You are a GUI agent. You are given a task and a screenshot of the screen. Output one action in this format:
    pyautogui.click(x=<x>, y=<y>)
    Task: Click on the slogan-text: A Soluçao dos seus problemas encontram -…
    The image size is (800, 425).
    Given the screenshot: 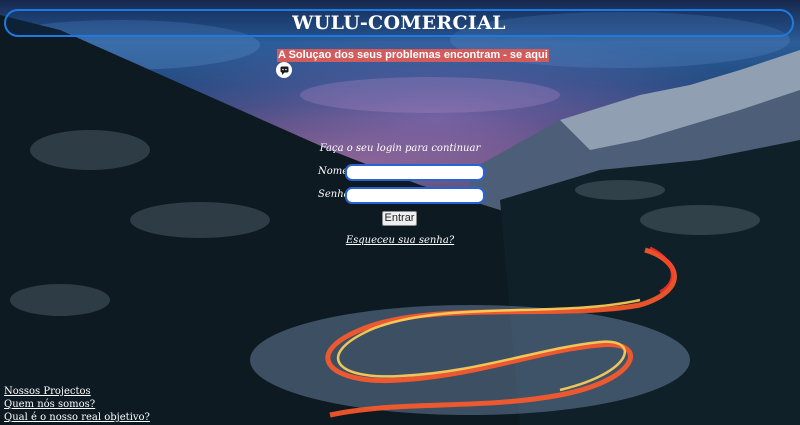 What is the action you would take?
    pyautogui.click(x=413, y=55)
    